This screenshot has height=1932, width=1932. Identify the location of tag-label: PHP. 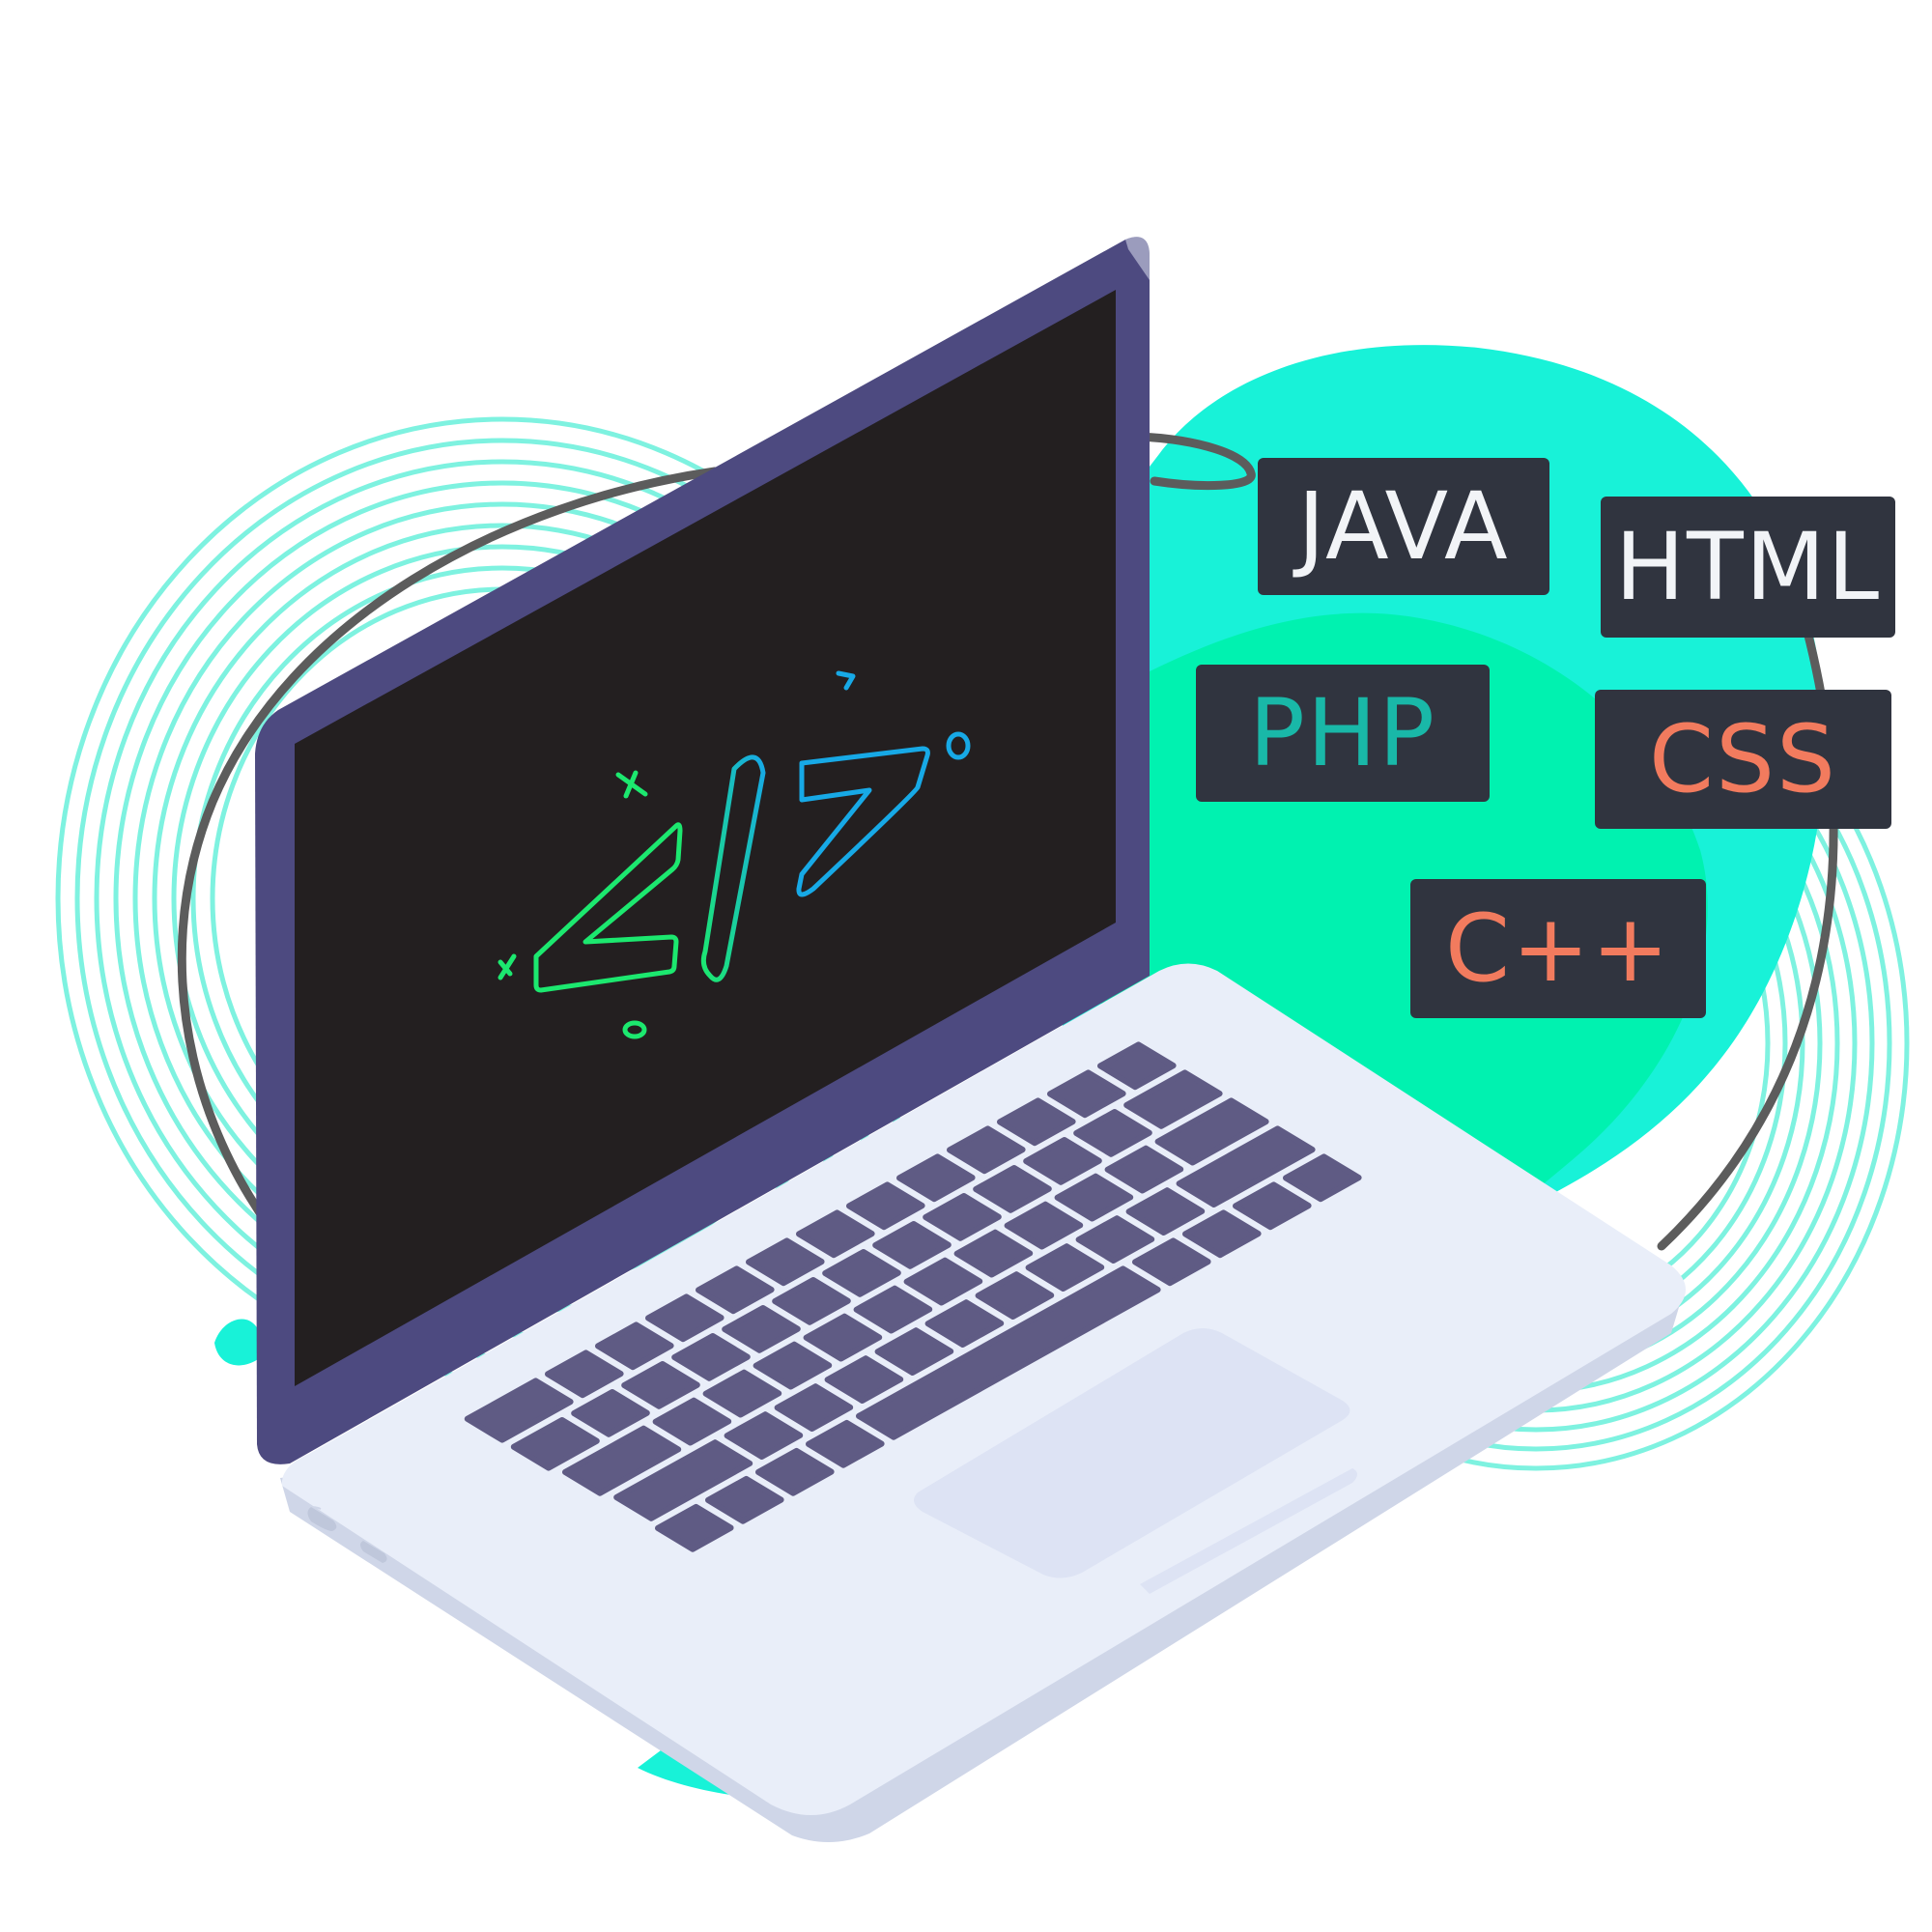
(1342, 733).